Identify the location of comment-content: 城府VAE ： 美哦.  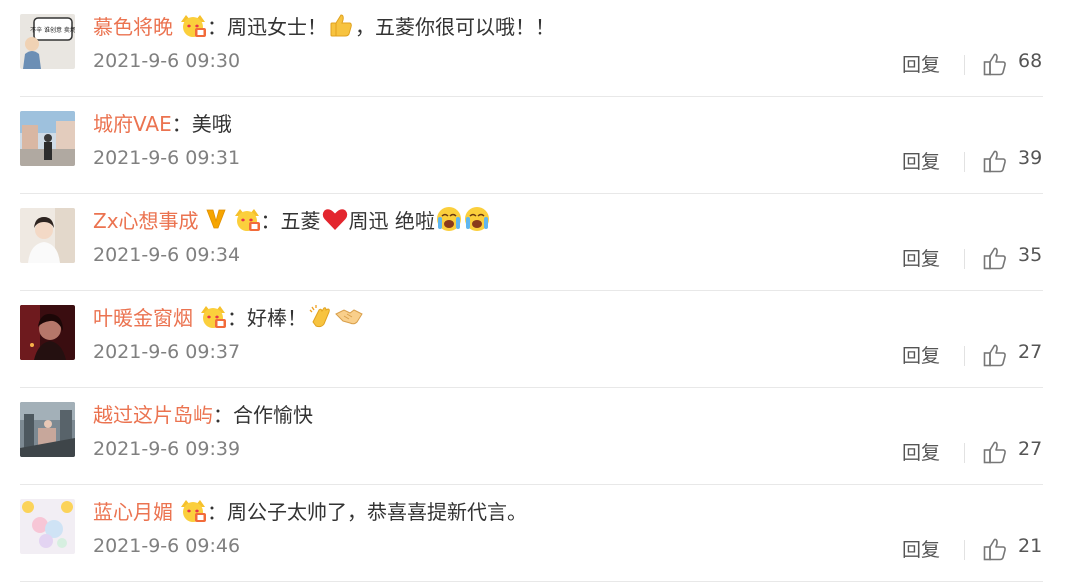
(162, 122).